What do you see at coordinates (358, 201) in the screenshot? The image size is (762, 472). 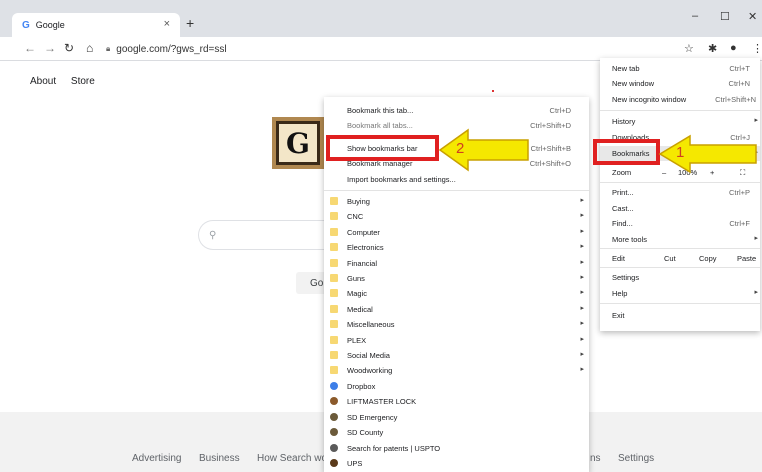 I see `menu-item-label: Buying` at bounding box center [358, 201].